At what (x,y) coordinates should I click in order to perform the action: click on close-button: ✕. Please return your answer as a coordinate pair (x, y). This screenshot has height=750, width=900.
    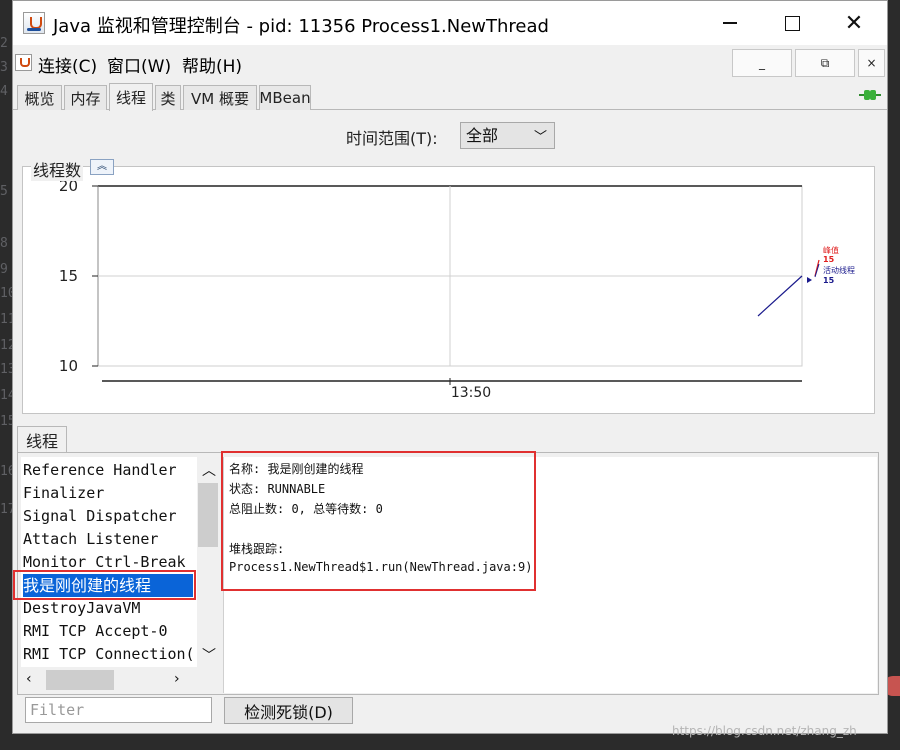
    Looking at the image, I should click on (854, 23).